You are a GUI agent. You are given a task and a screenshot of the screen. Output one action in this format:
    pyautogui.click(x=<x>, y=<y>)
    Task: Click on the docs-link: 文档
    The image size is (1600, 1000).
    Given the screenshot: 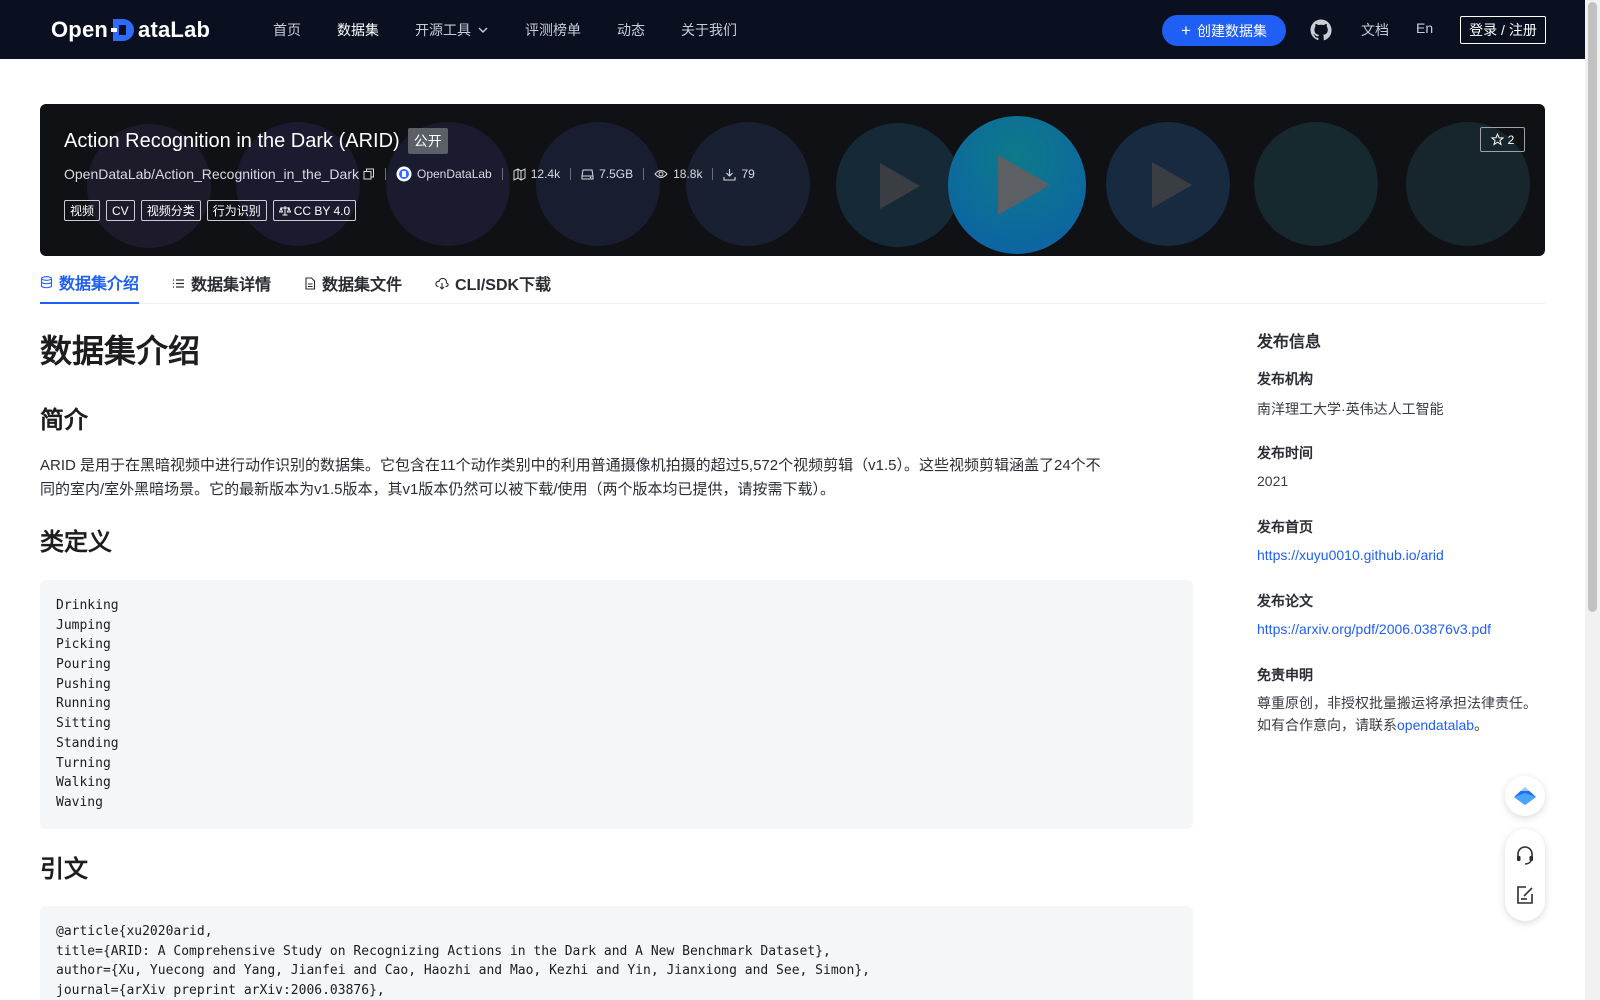 What is the action you would take?
    pyautogui.click(x=1375, y=30)
    